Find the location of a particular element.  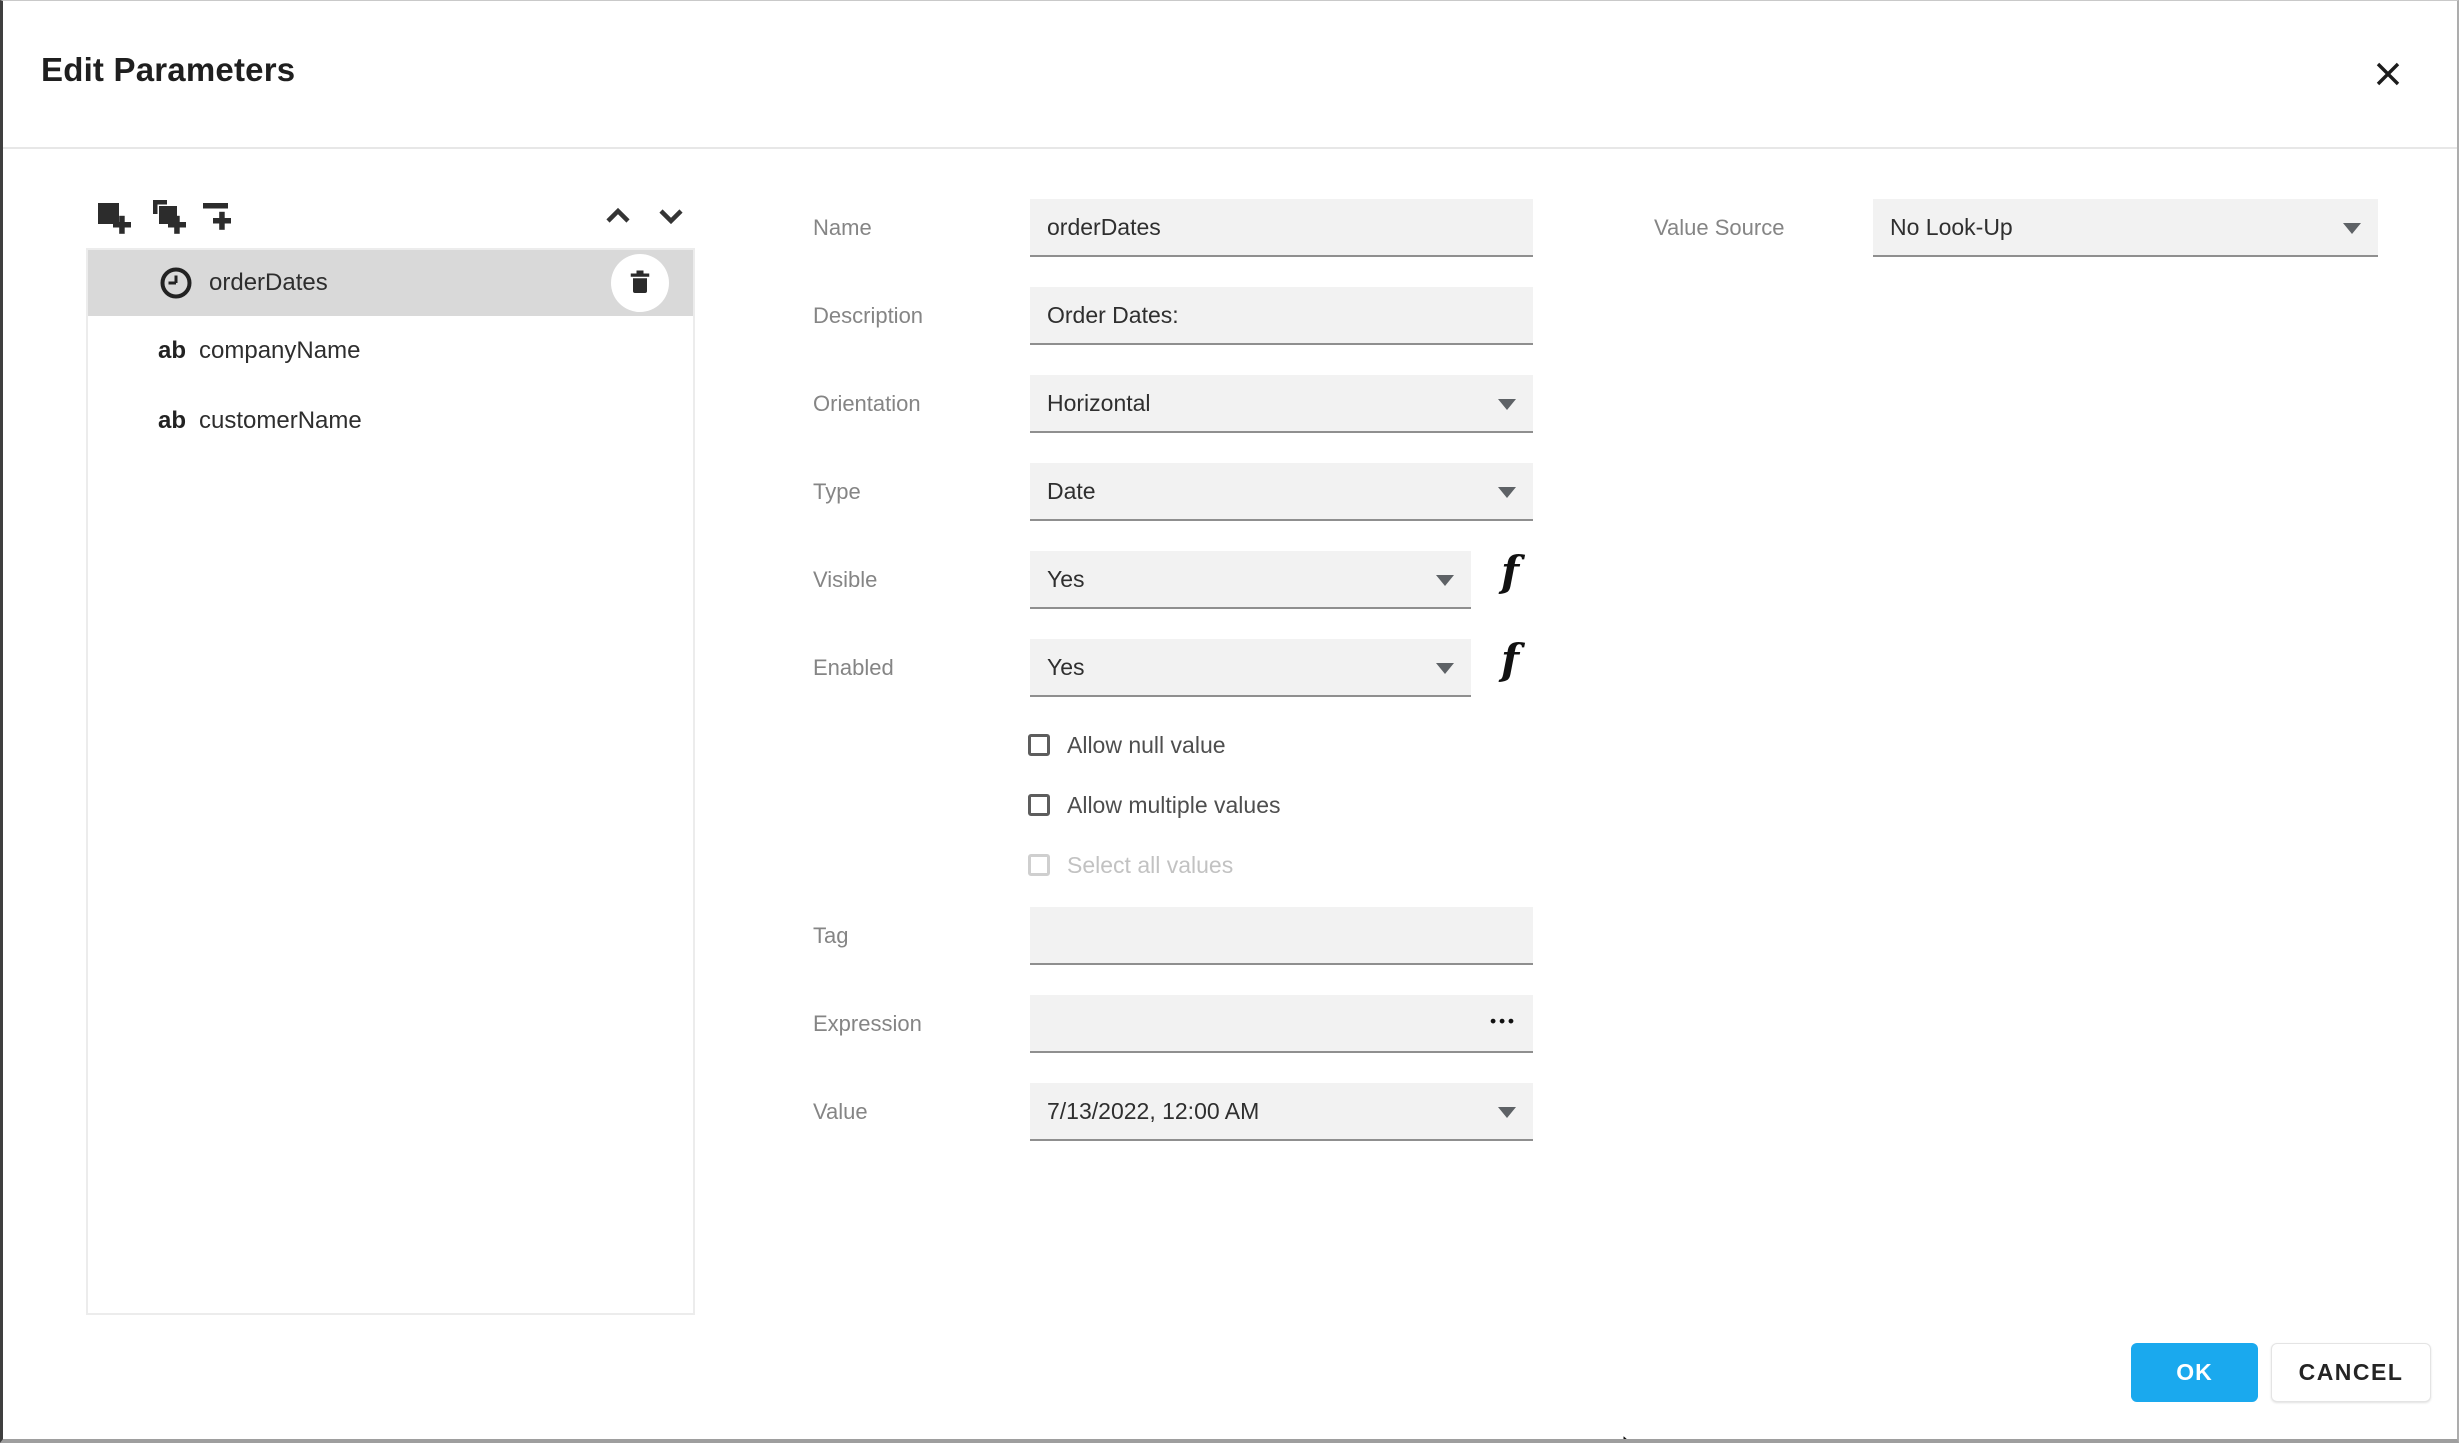

clock-icon is located at coordinates (176, 283).